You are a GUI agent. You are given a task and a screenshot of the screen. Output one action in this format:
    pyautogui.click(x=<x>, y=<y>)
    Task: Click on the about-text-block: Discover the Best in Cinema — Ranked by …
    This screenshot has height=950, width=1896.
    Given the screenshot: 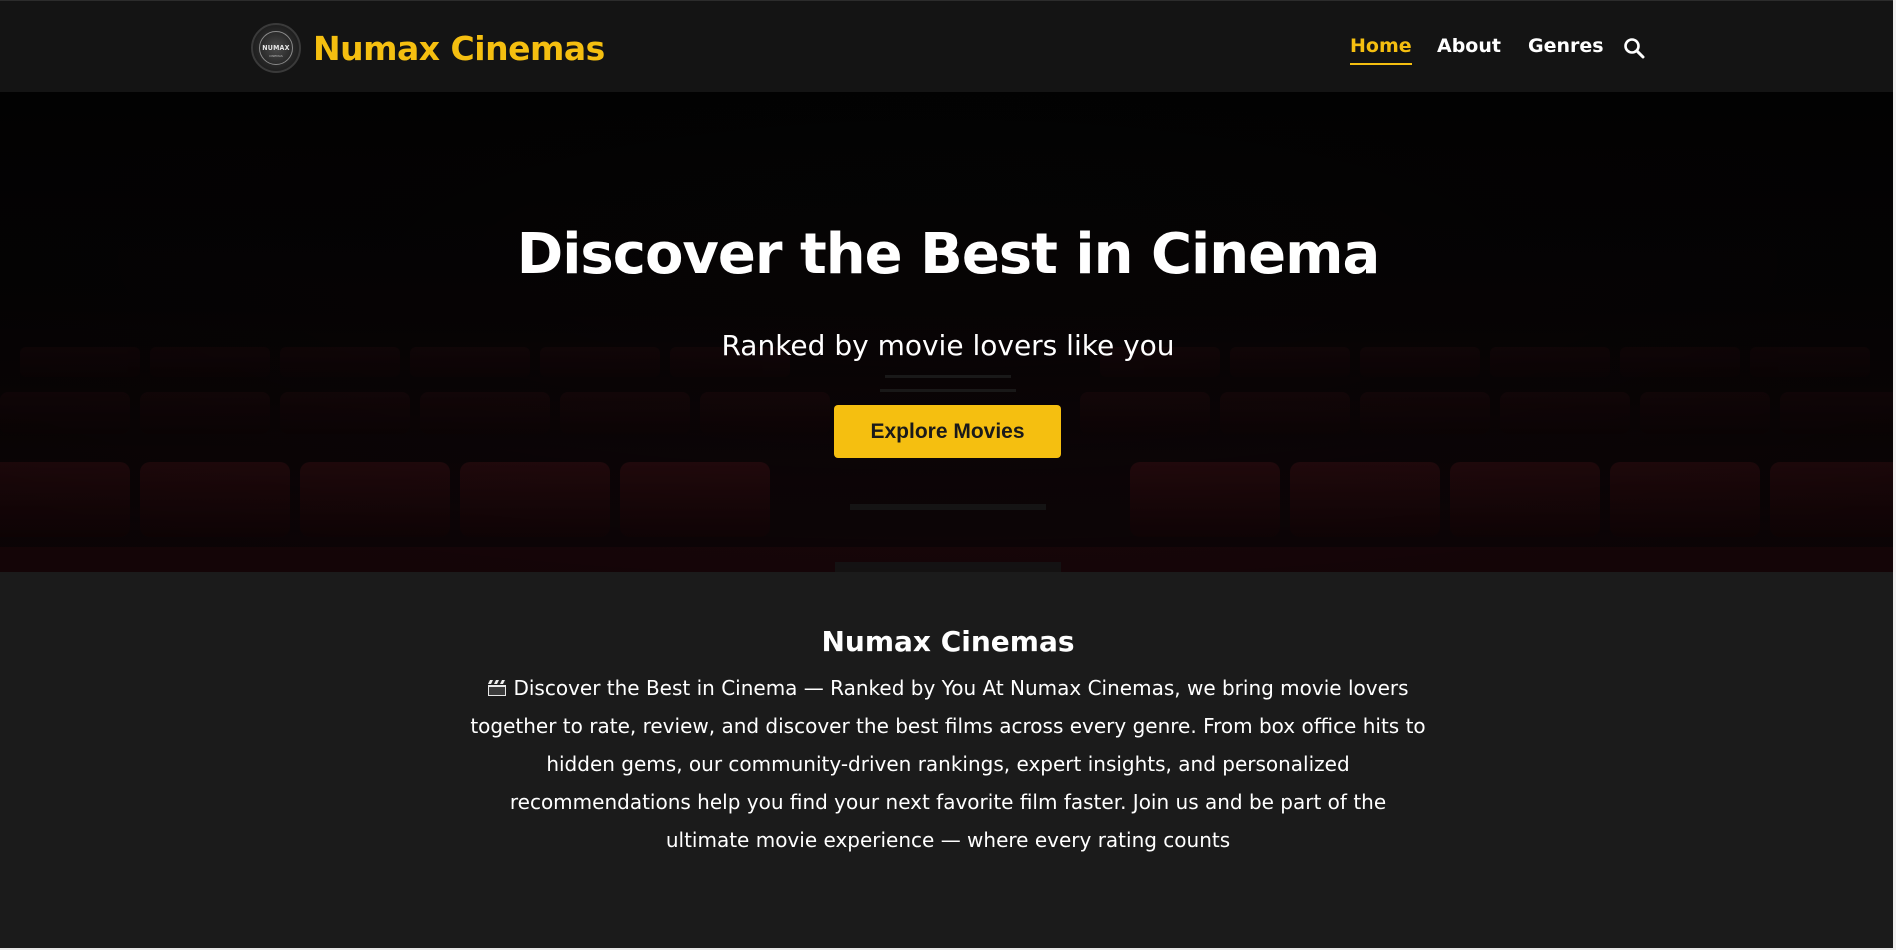 What is the action you would take?
    pyautogui.click(x=948, y=764)
    